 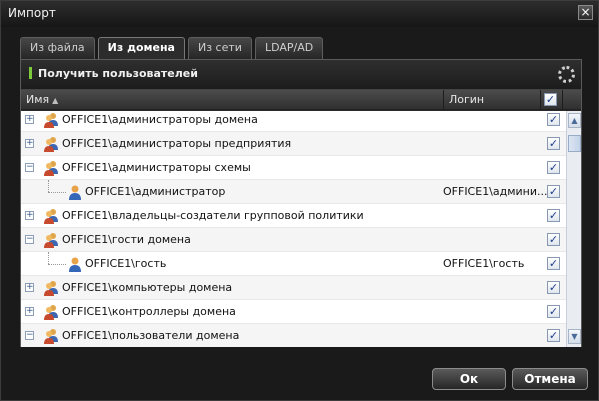 I want to click on group-row: + OFFICE1\администраторы домена ✓, so click(x=293, y=121).